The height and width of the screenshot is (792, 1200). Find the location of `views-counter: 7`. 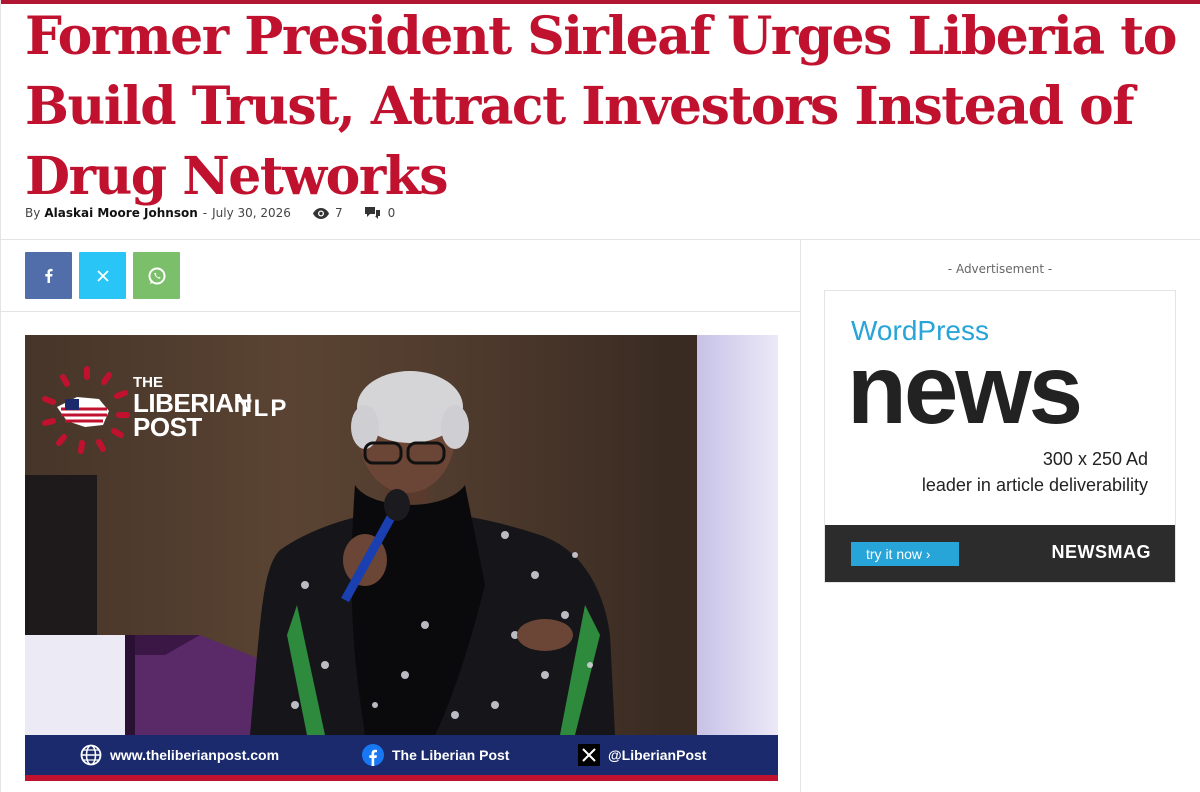

views-counter: 7 is located at coordinates (327, 213).